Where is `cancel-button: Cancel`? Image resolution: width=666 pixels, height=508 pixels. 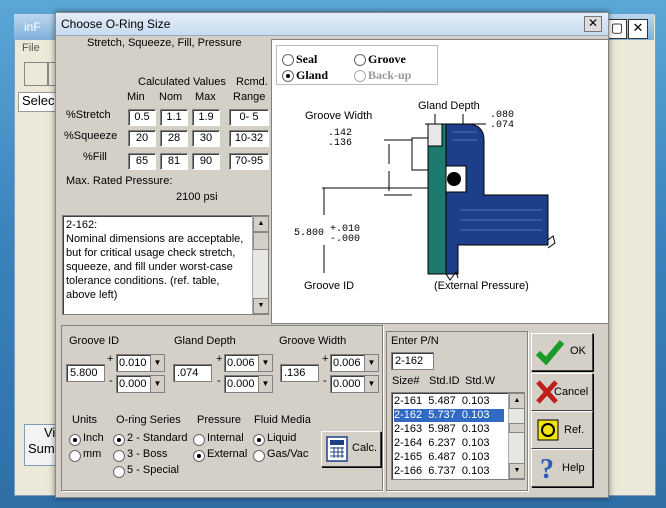 cancel-button: Cancel is located at coordinates (562, 392).